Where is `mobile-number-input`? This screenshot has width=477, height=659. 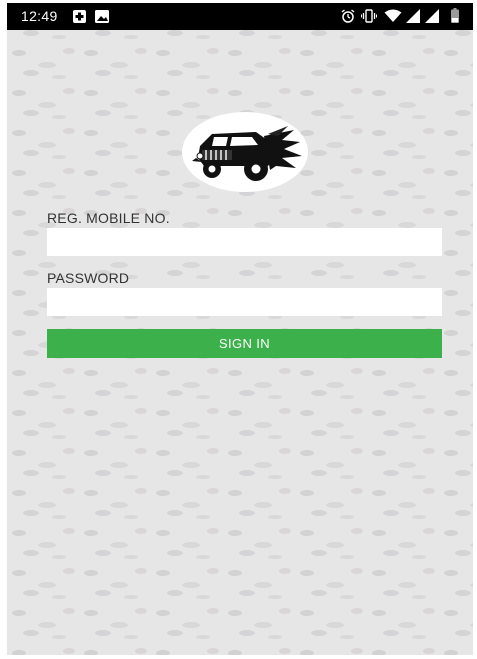 mobile-number-input is located at coordinates (244, 242).